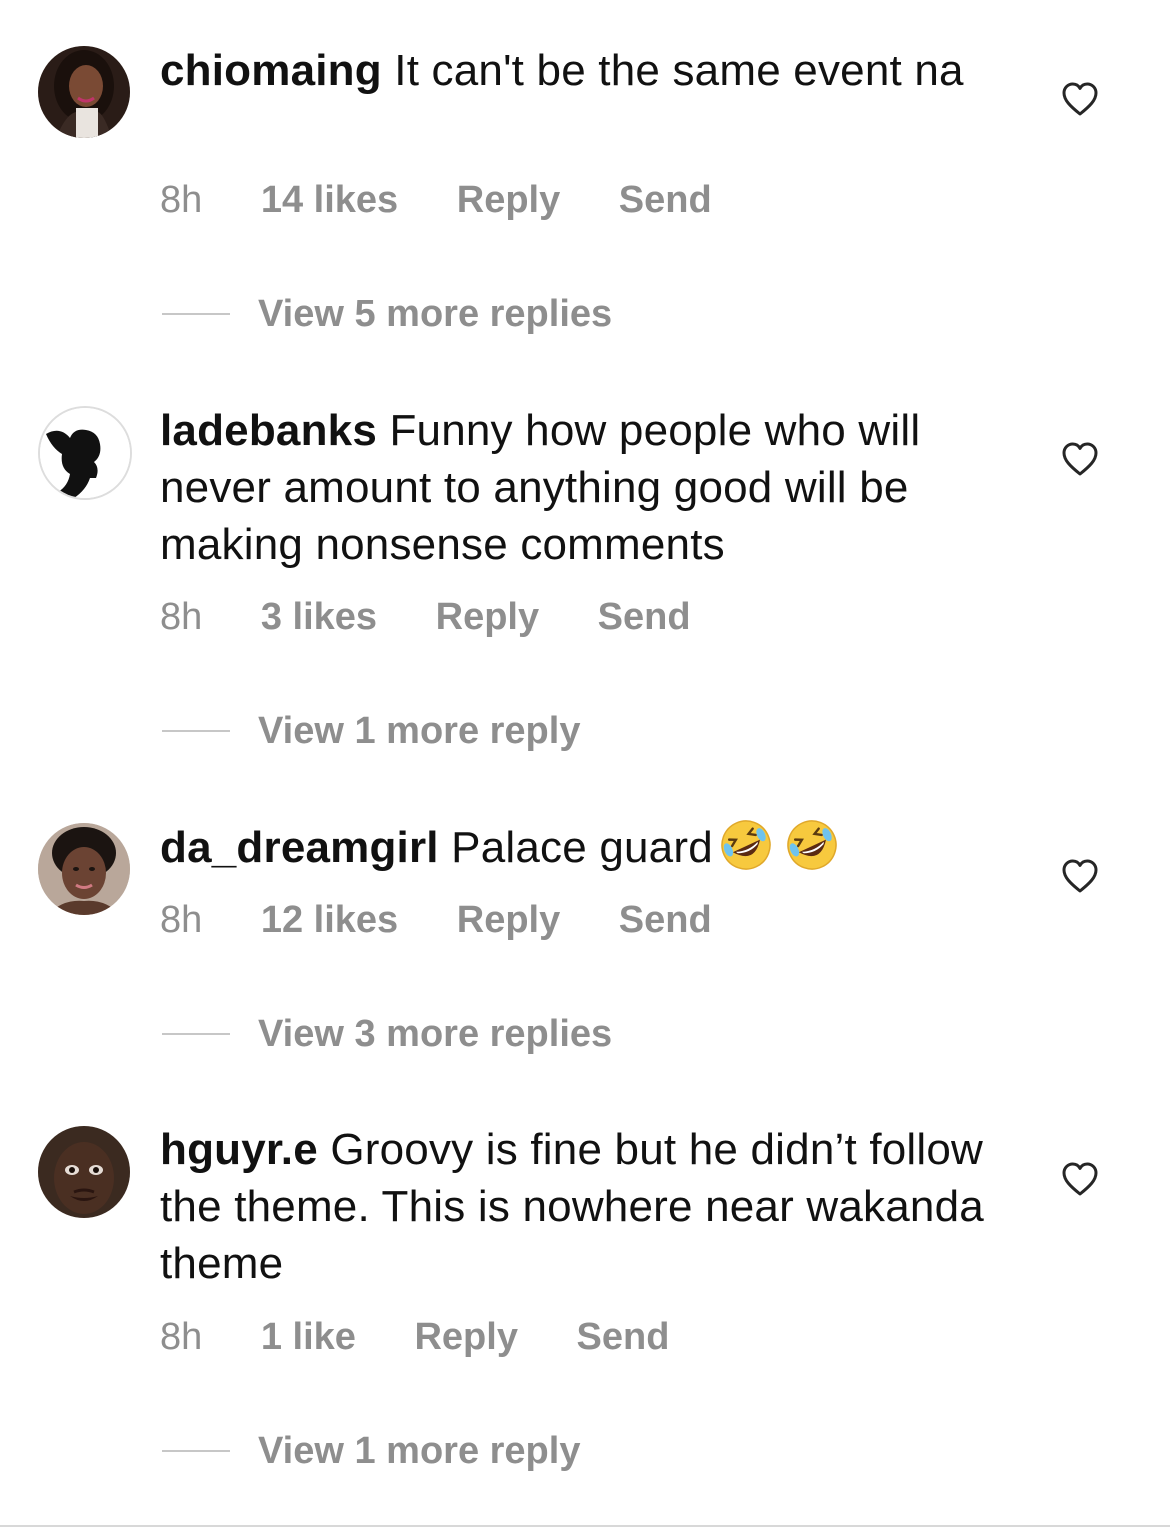  I want to click on comment-meta: 8h 12 likes Reply Send, so click(460, 920).